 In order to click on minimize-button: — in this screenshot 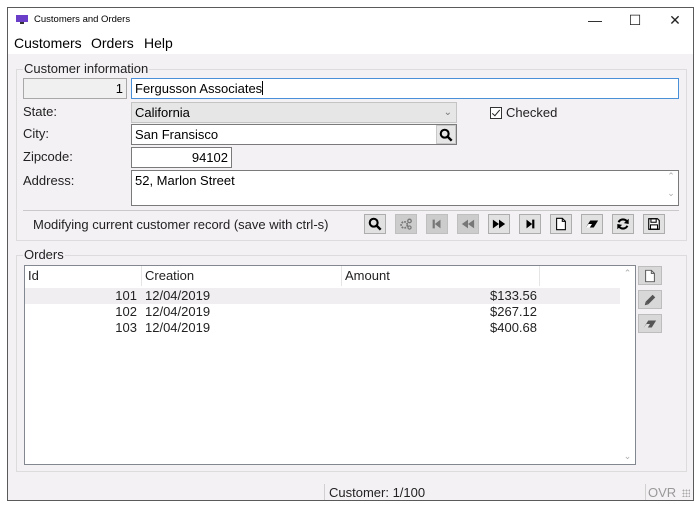, I will do `click(595, 20)`.